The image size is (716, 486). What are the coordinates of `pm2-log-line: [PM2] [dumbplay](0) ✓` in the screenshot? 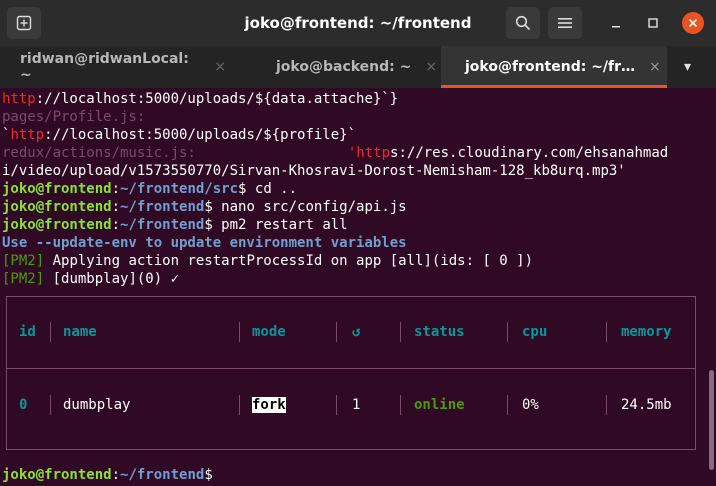 It's located at (91, 279).